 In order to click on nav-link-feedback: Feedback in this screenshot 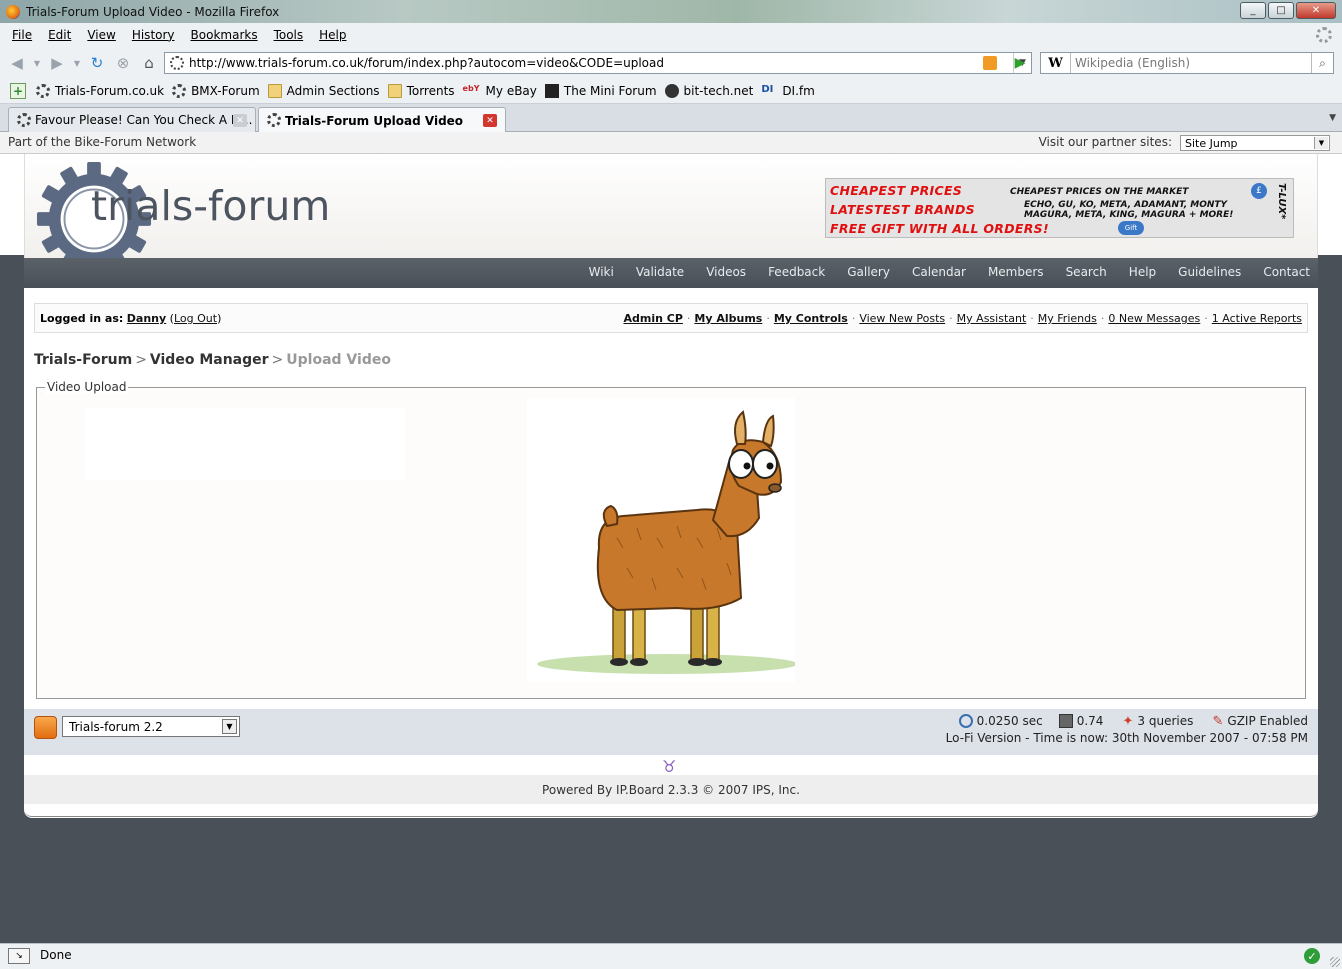, I will do `click(796, 272)`.